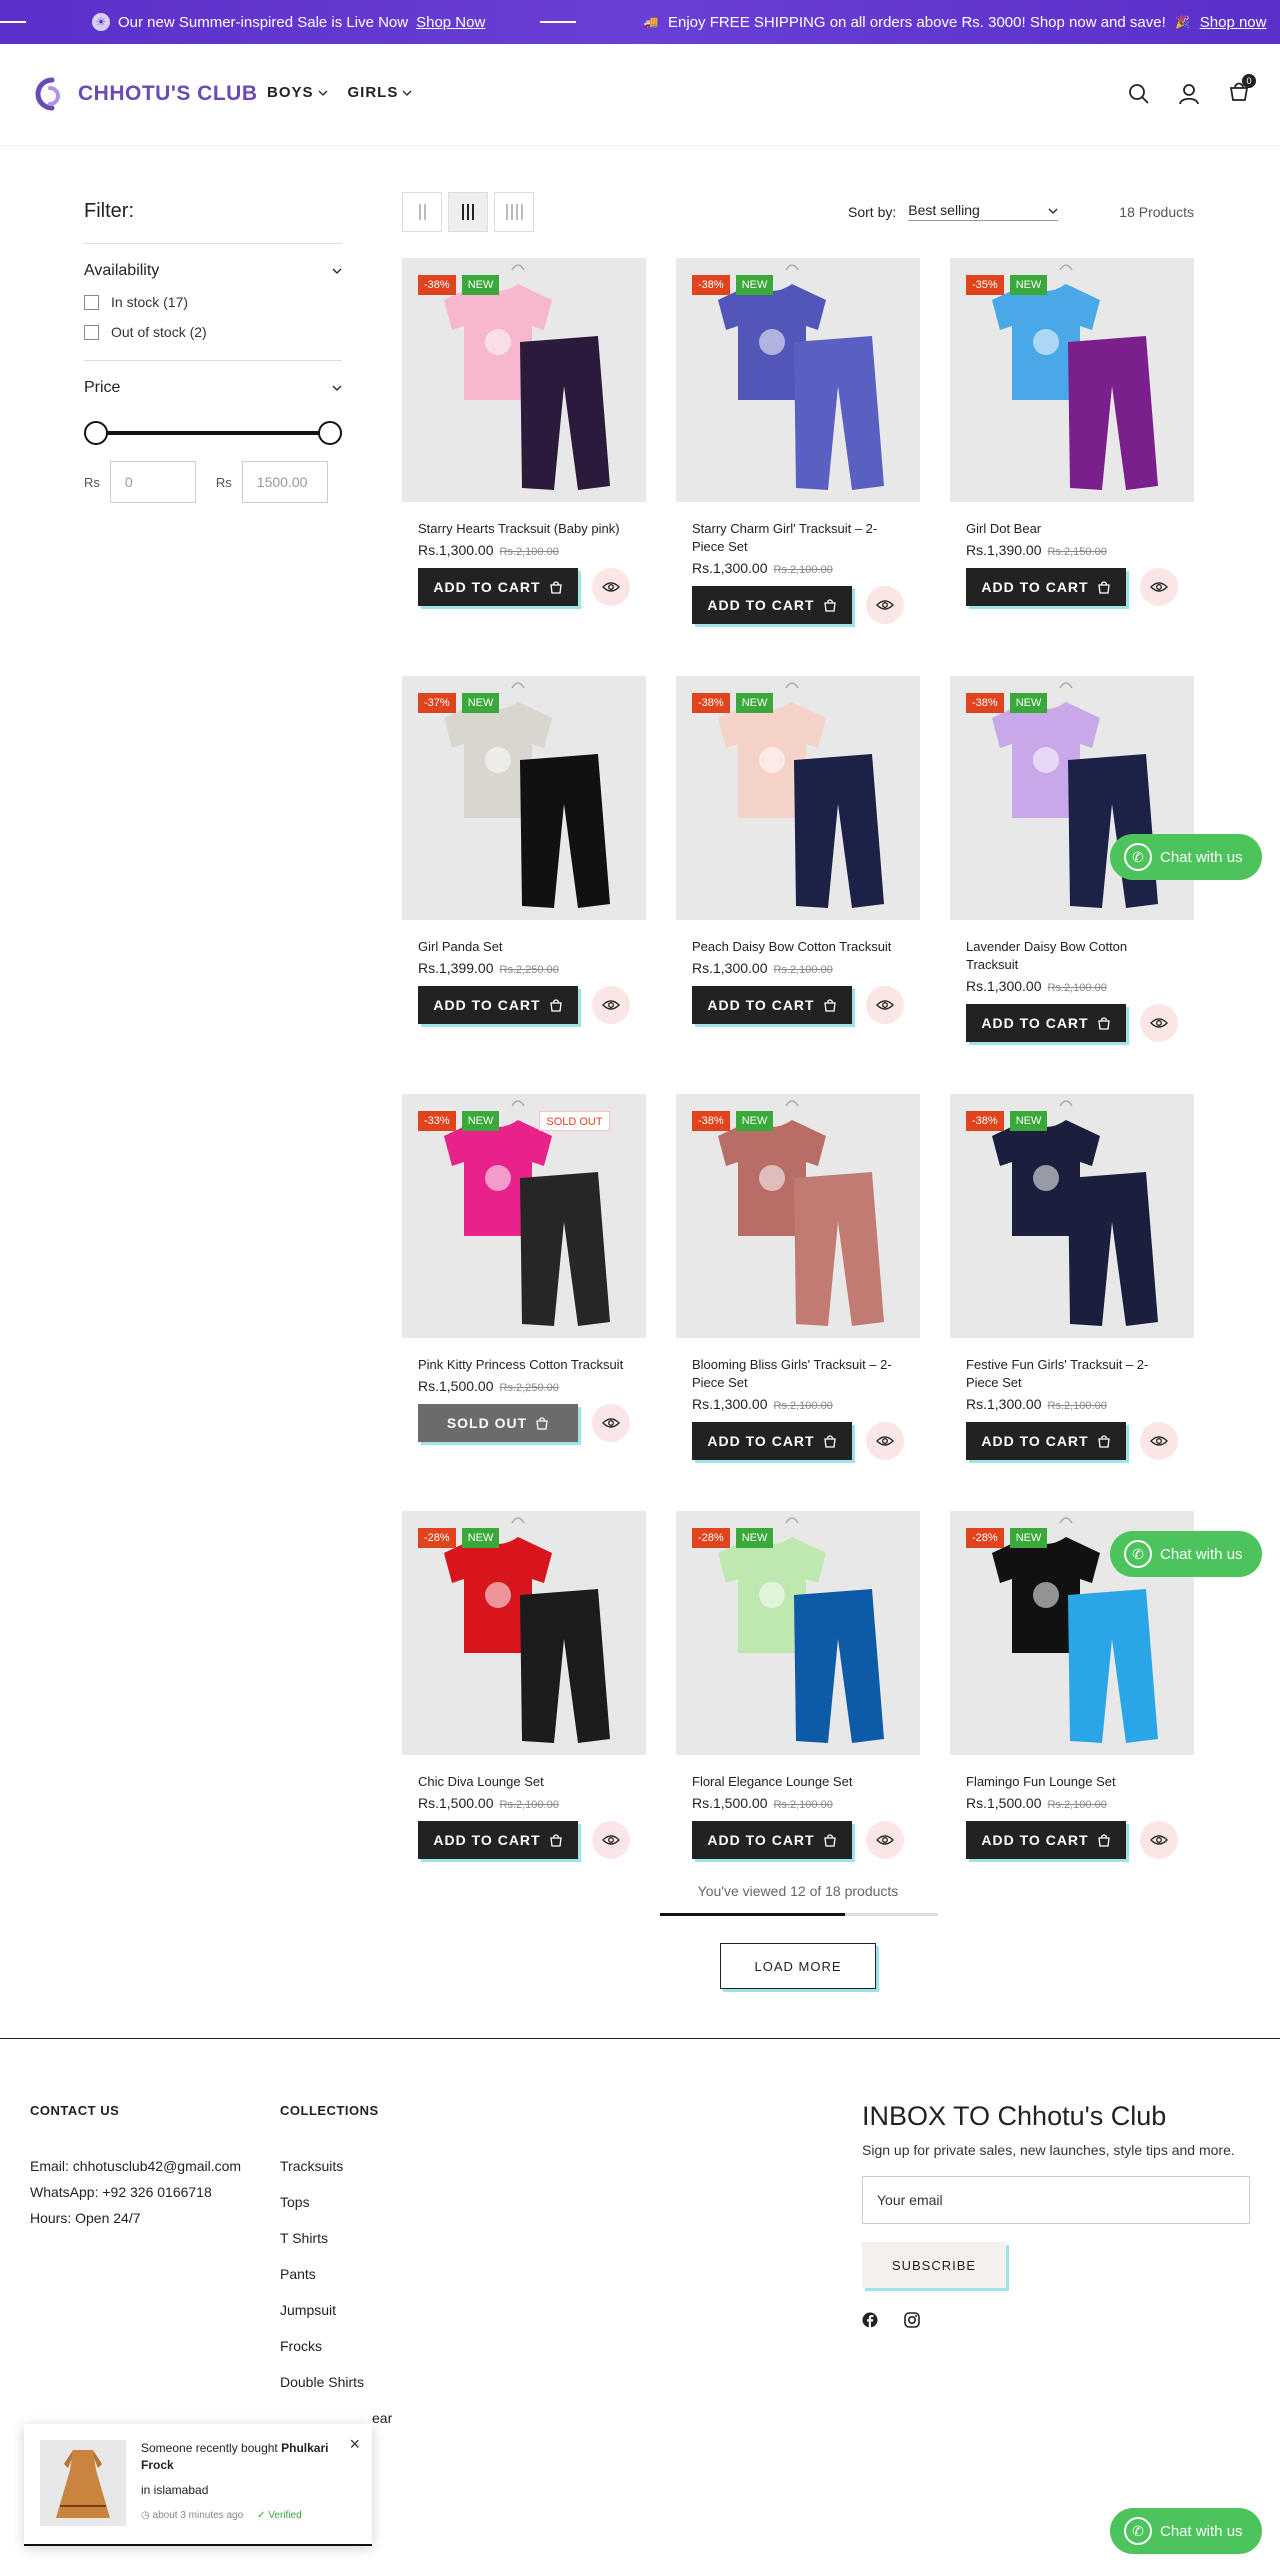 The image size is (1280, 2569). Describe the element at coordinates (1072, 380) in the screenshot. I see `product-image: -35% NEW` at that location.